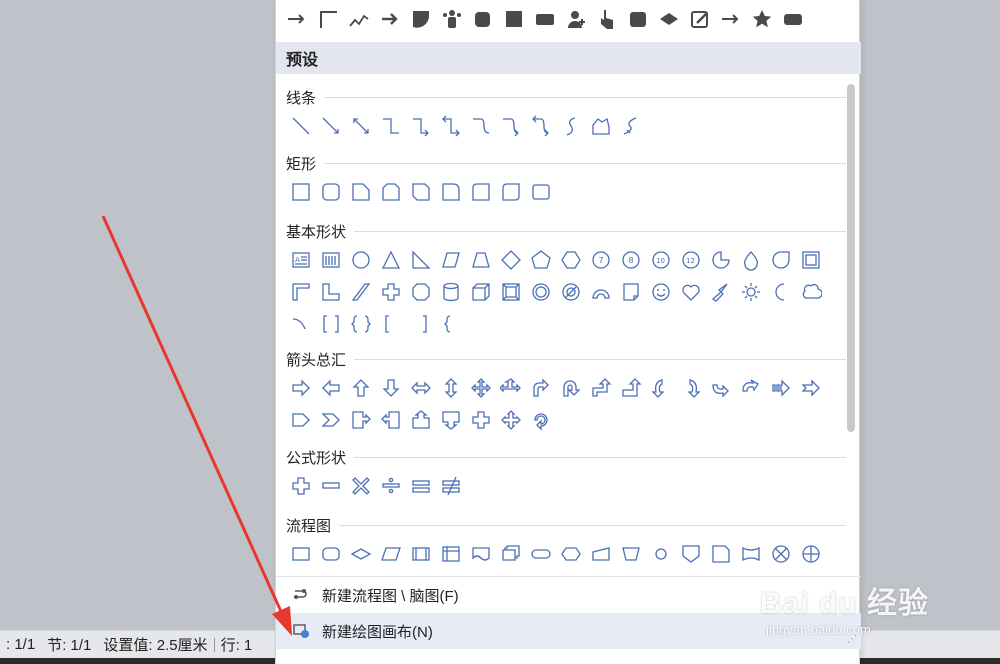  Describe the element at coordinates (69, 644) in the screenshot. I see `status-section: 节: 1/1` at that location.